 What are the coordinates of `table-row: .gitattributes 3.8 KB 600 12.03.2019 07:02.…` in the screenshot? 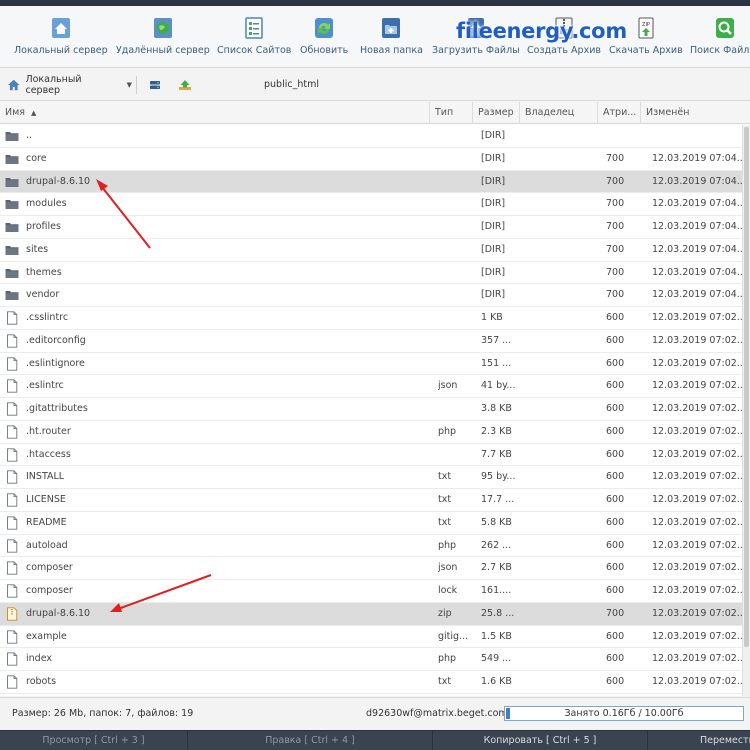 It's located at (371, 409).